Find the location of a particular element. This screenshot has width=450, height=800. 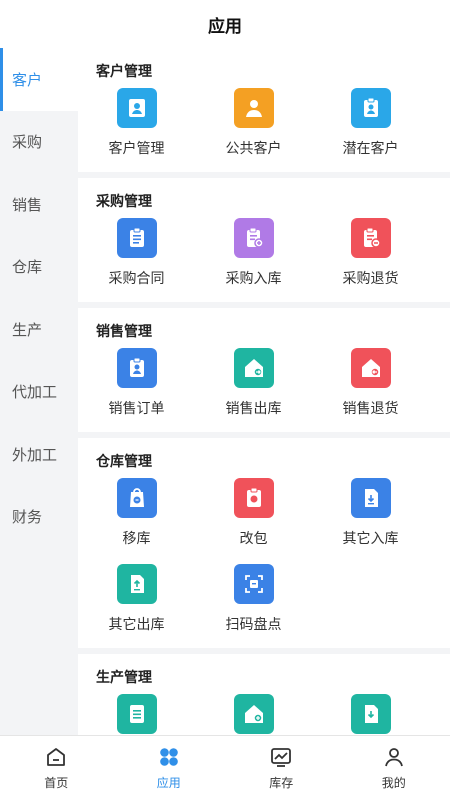

app-purchase-return: 采购退货 is located at coordinates (370, 253).